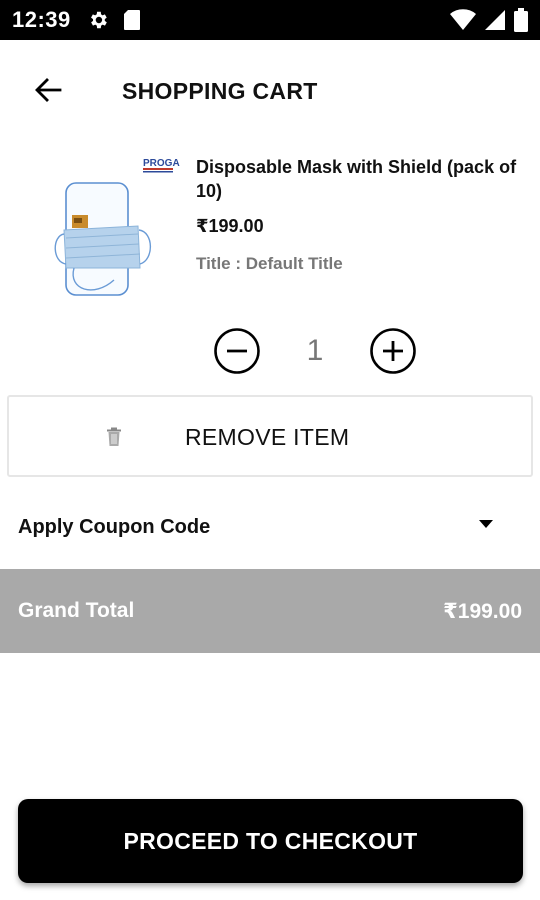  I want to click on product-name: Disposable Mask with Shield (pack of 10), so click(361, 179).